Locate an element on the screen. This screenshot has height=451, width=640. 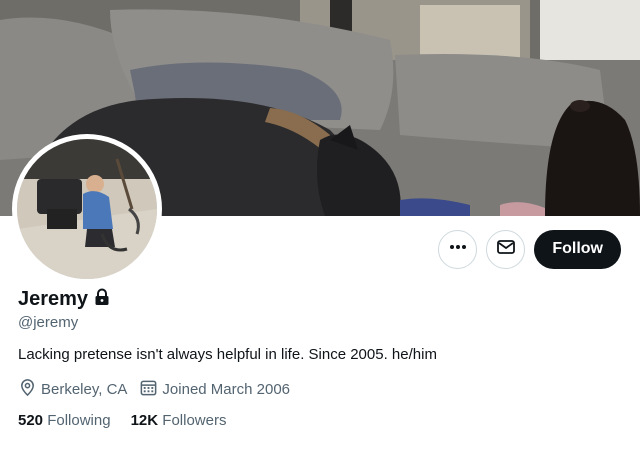
followers-link: 12K Followers is located at coordinates (179, 420).